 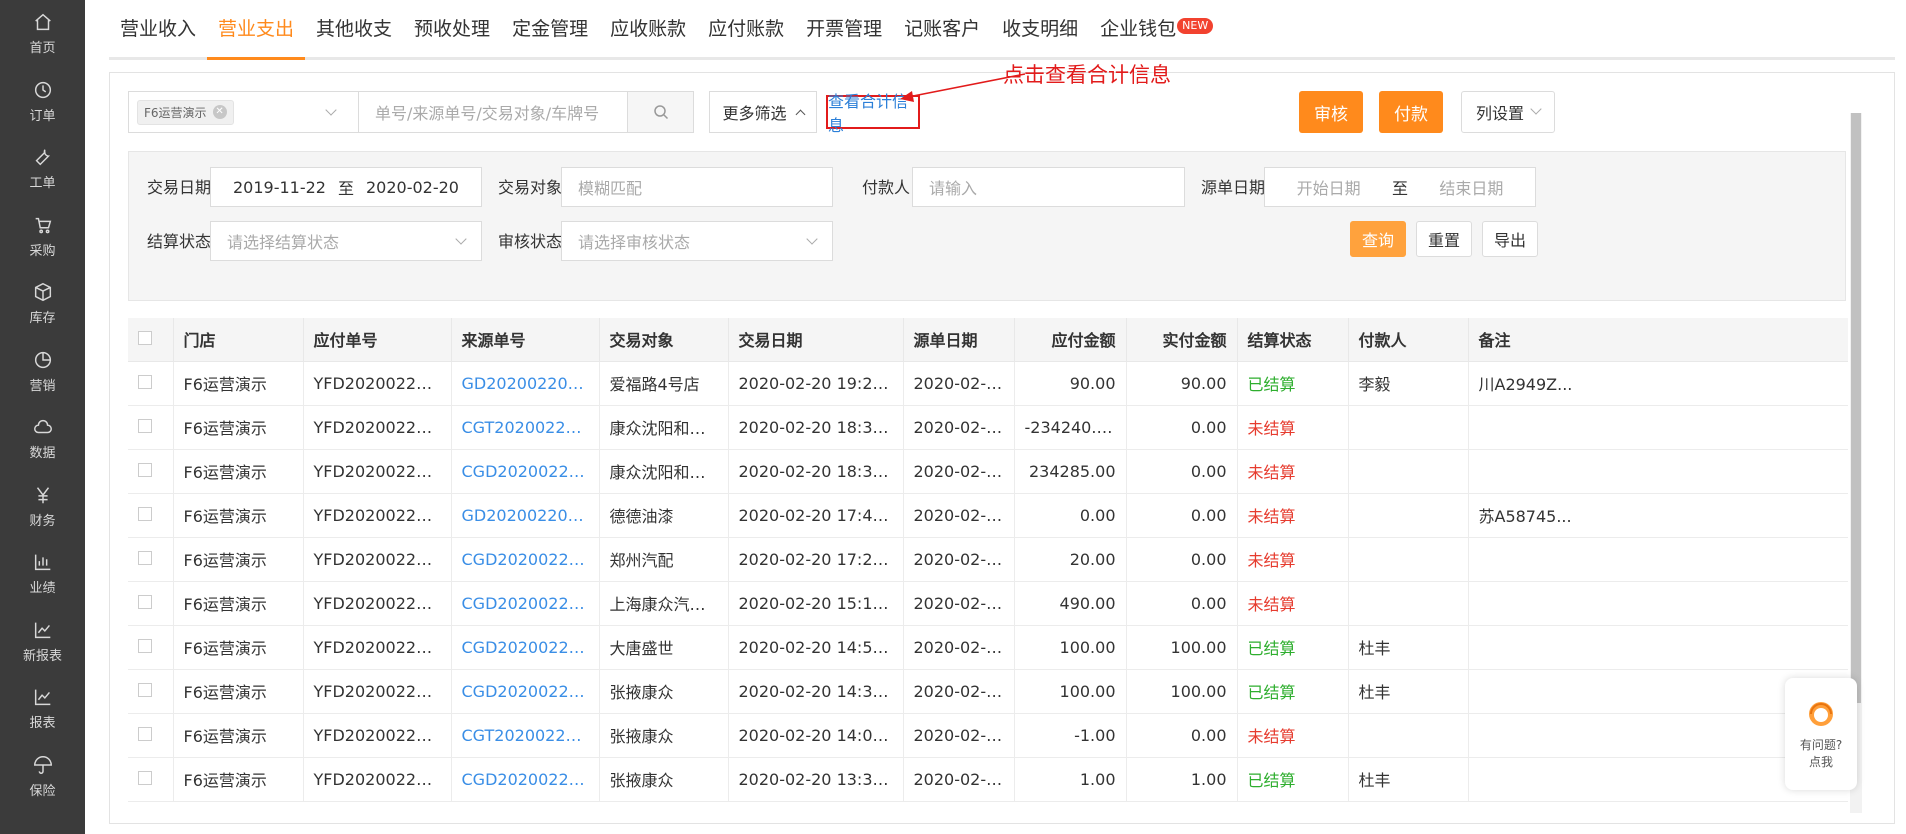 I want to click on sidebar-item-1: 订单, so click(x=42, y=102).